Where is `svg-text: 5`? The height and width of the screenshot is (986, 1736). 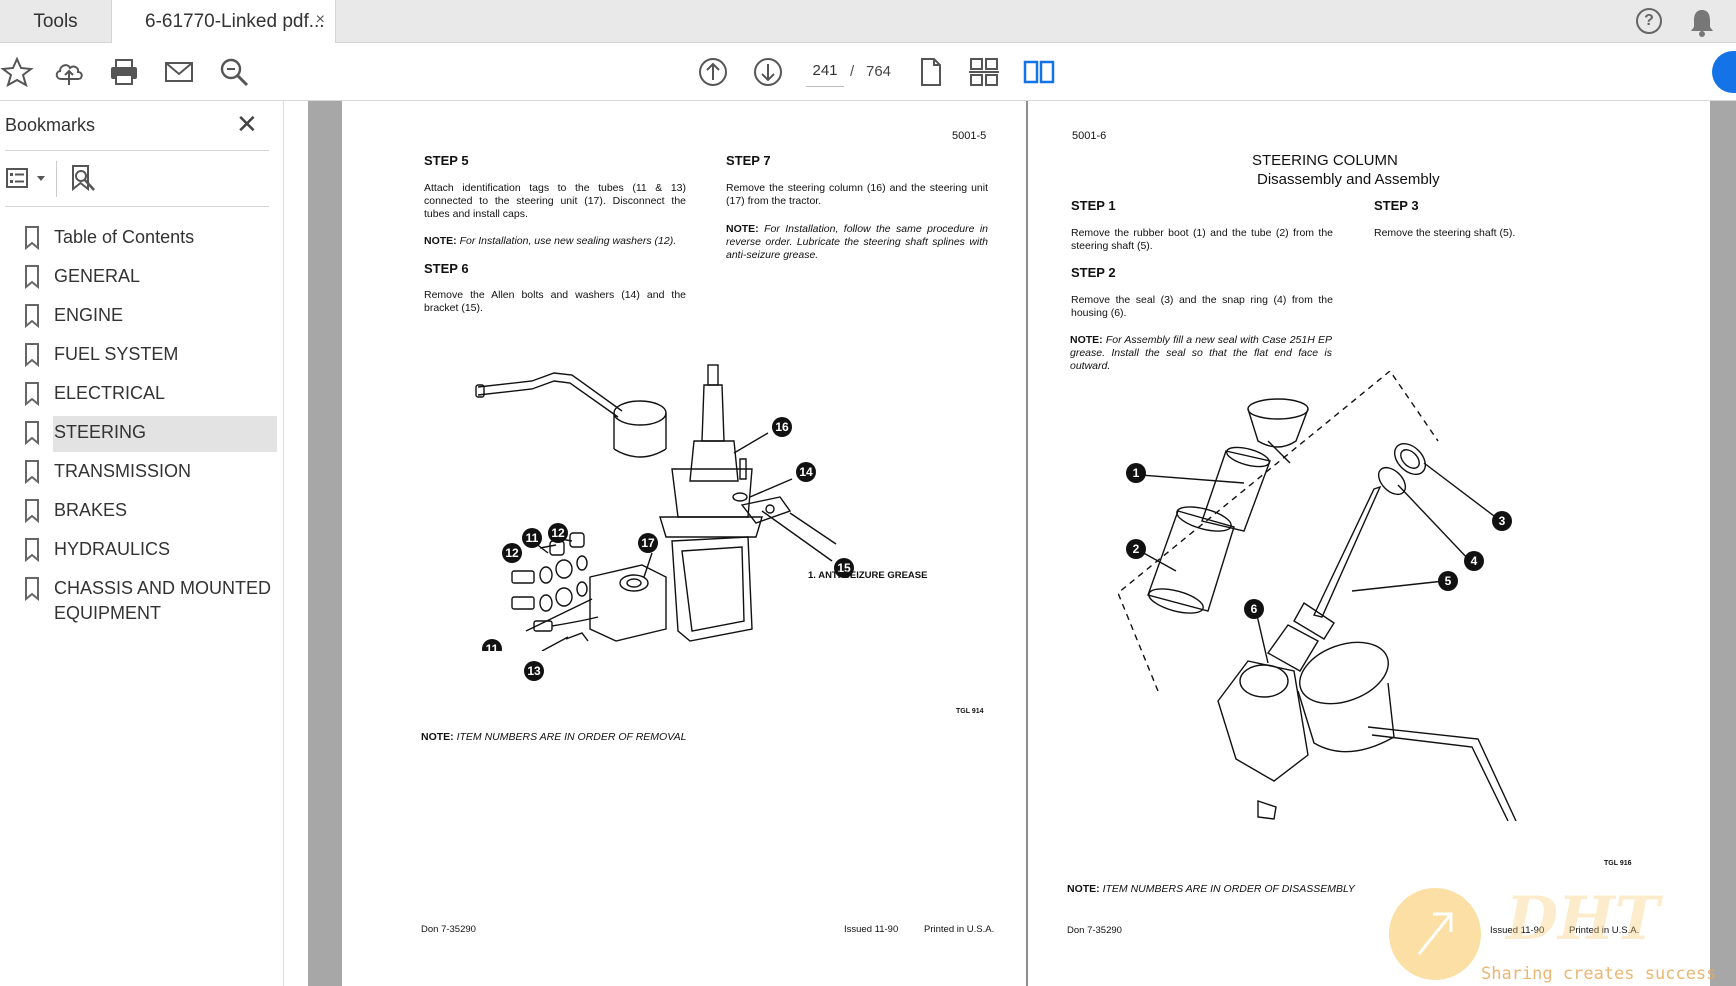
svg-text: 5 is located at coordinates (1448, 581).